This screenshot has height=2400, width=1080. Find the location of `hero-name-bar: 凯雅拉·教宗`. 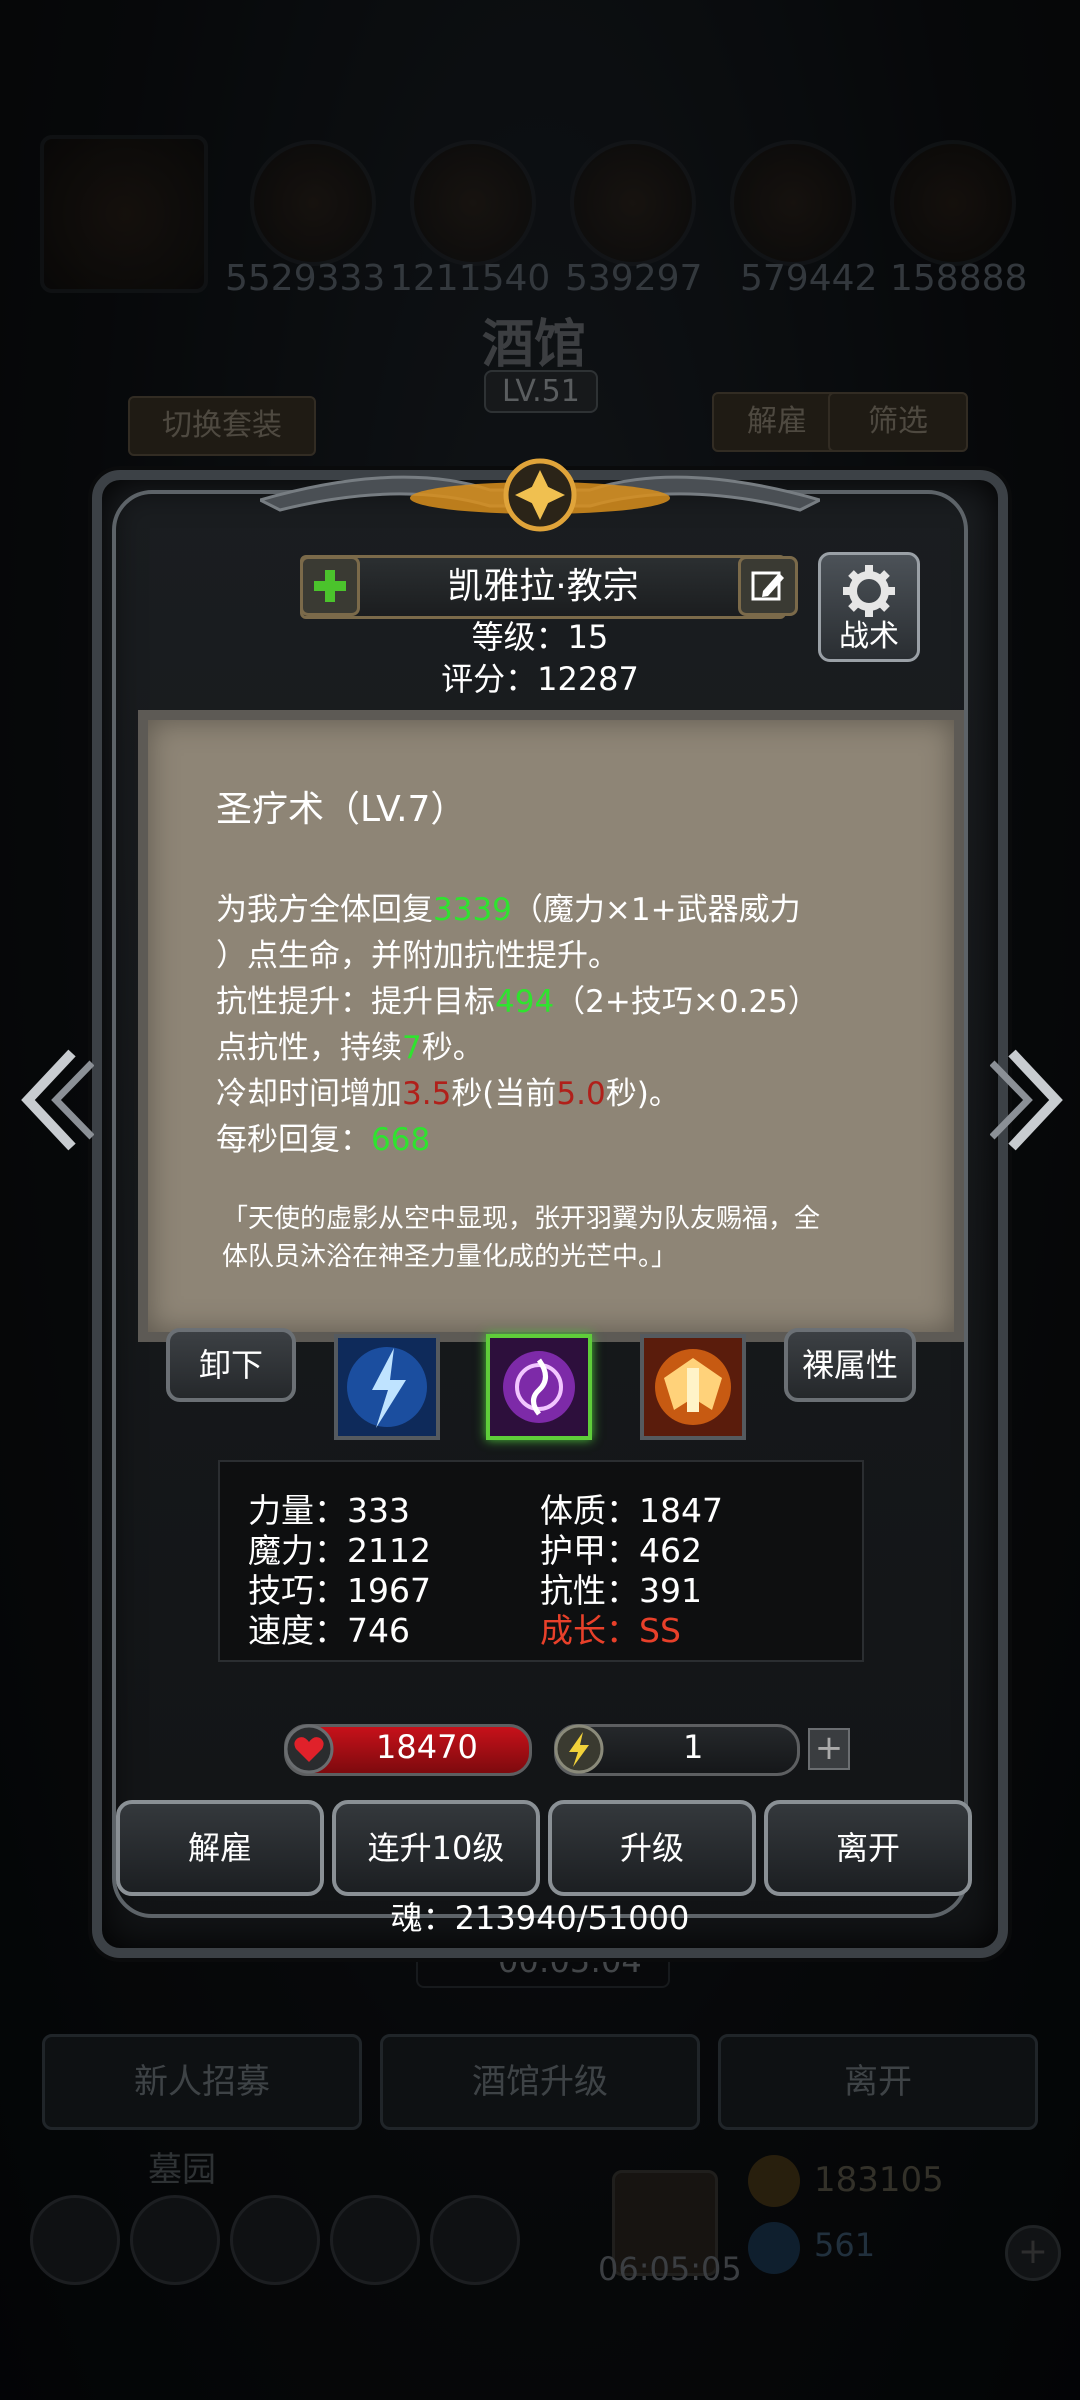

hero-name-bar: 凯雅拉·教宗 is located at coordinates (543, 587).